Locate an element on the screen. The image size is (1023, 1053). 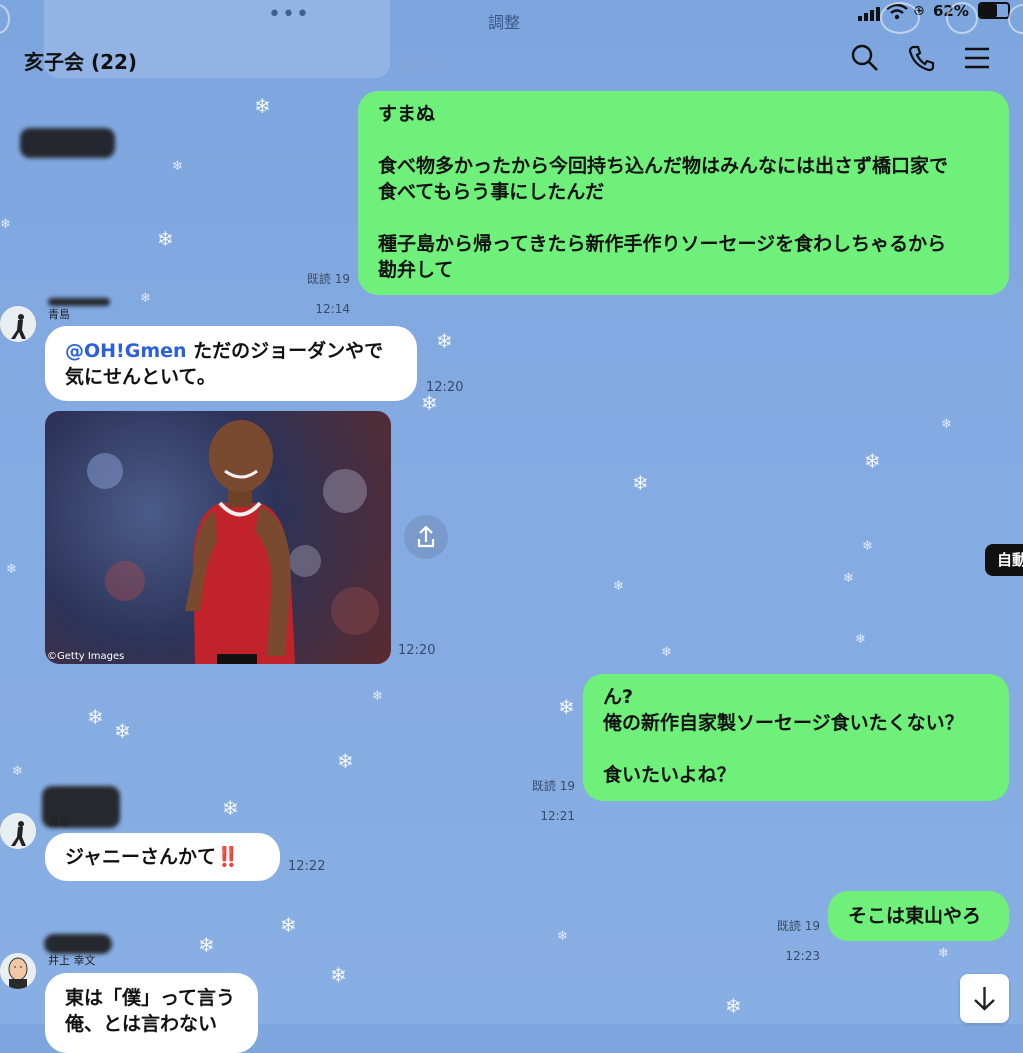
chat-title: 亥子会 (22) is located at coordinates (81, 62).